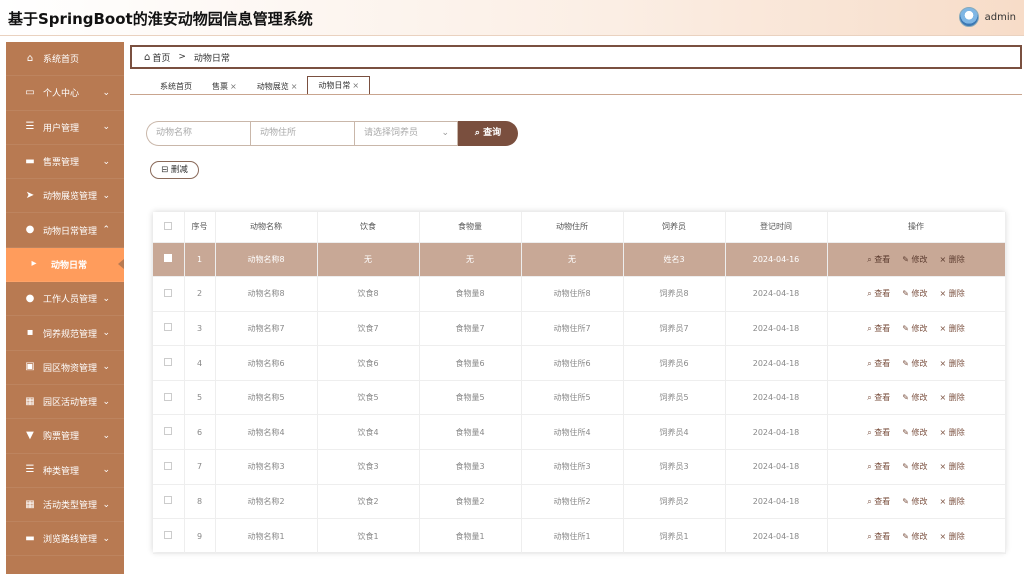  What do you see at coordinates (198, 133) in the screenshot?
I see `animal-name-input: 动物名称` at bounding box center [198, 133].